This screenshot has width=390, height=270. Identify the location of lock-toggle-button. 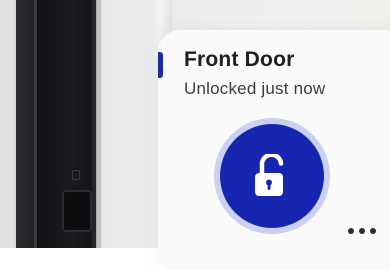
(272, 176).